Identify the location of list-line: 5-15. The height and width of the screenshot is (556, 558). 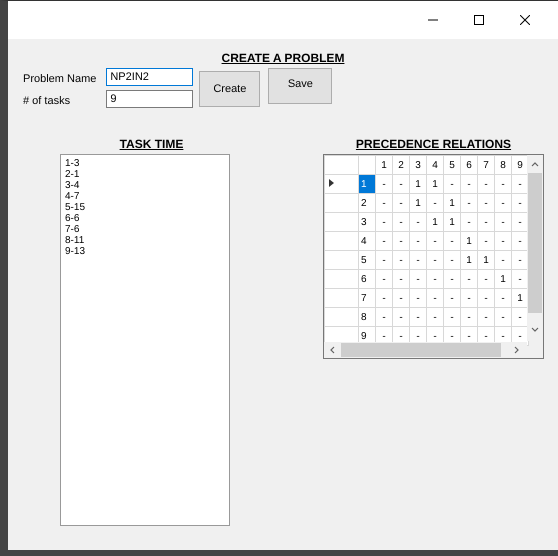
(75, 207).